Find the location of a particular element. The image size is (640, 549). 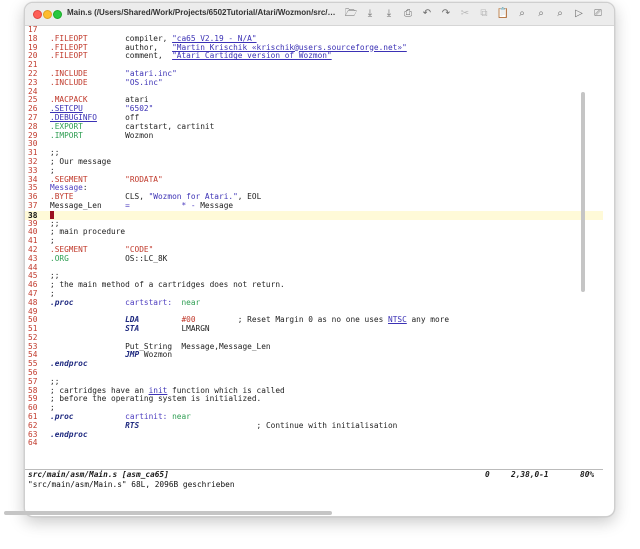

code-token: Wozmon is located at coordinates (118, 135).